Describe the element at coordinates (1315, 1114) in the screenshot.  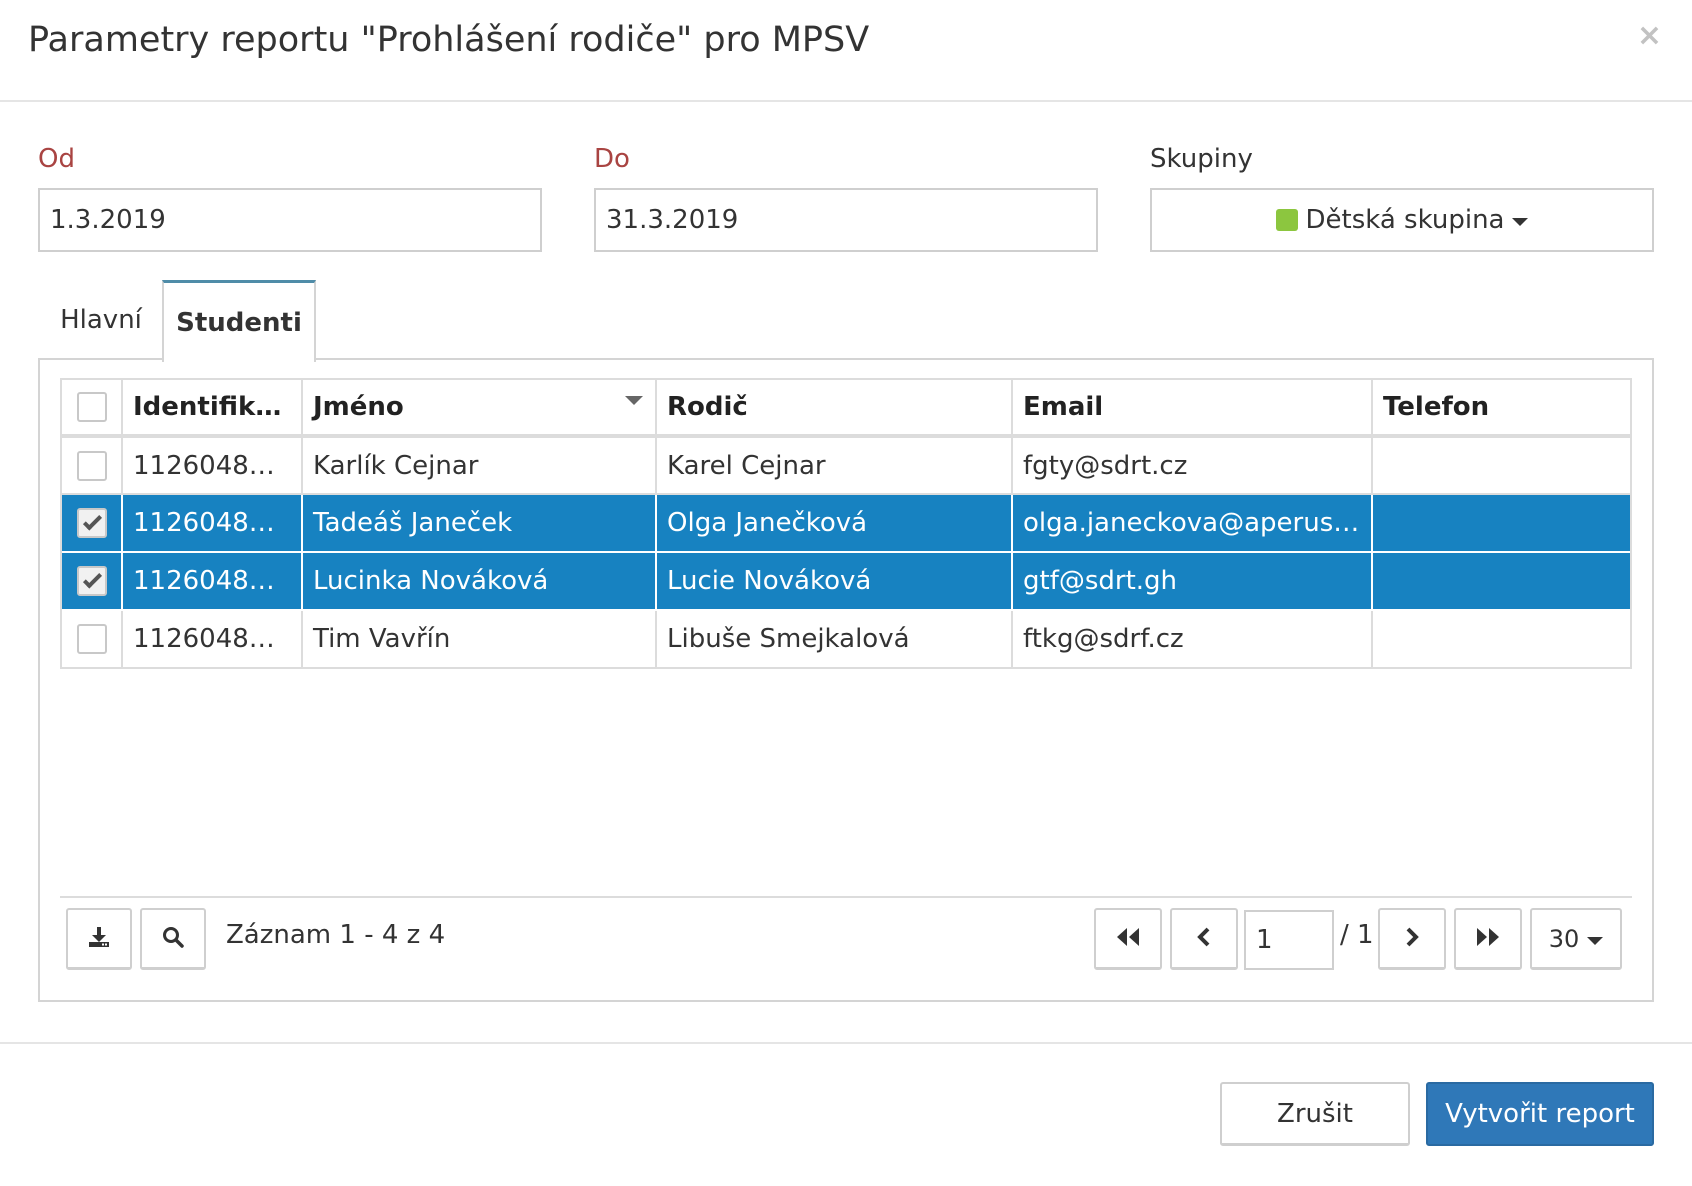
I see `cancel-button: Zrušit` at that location.